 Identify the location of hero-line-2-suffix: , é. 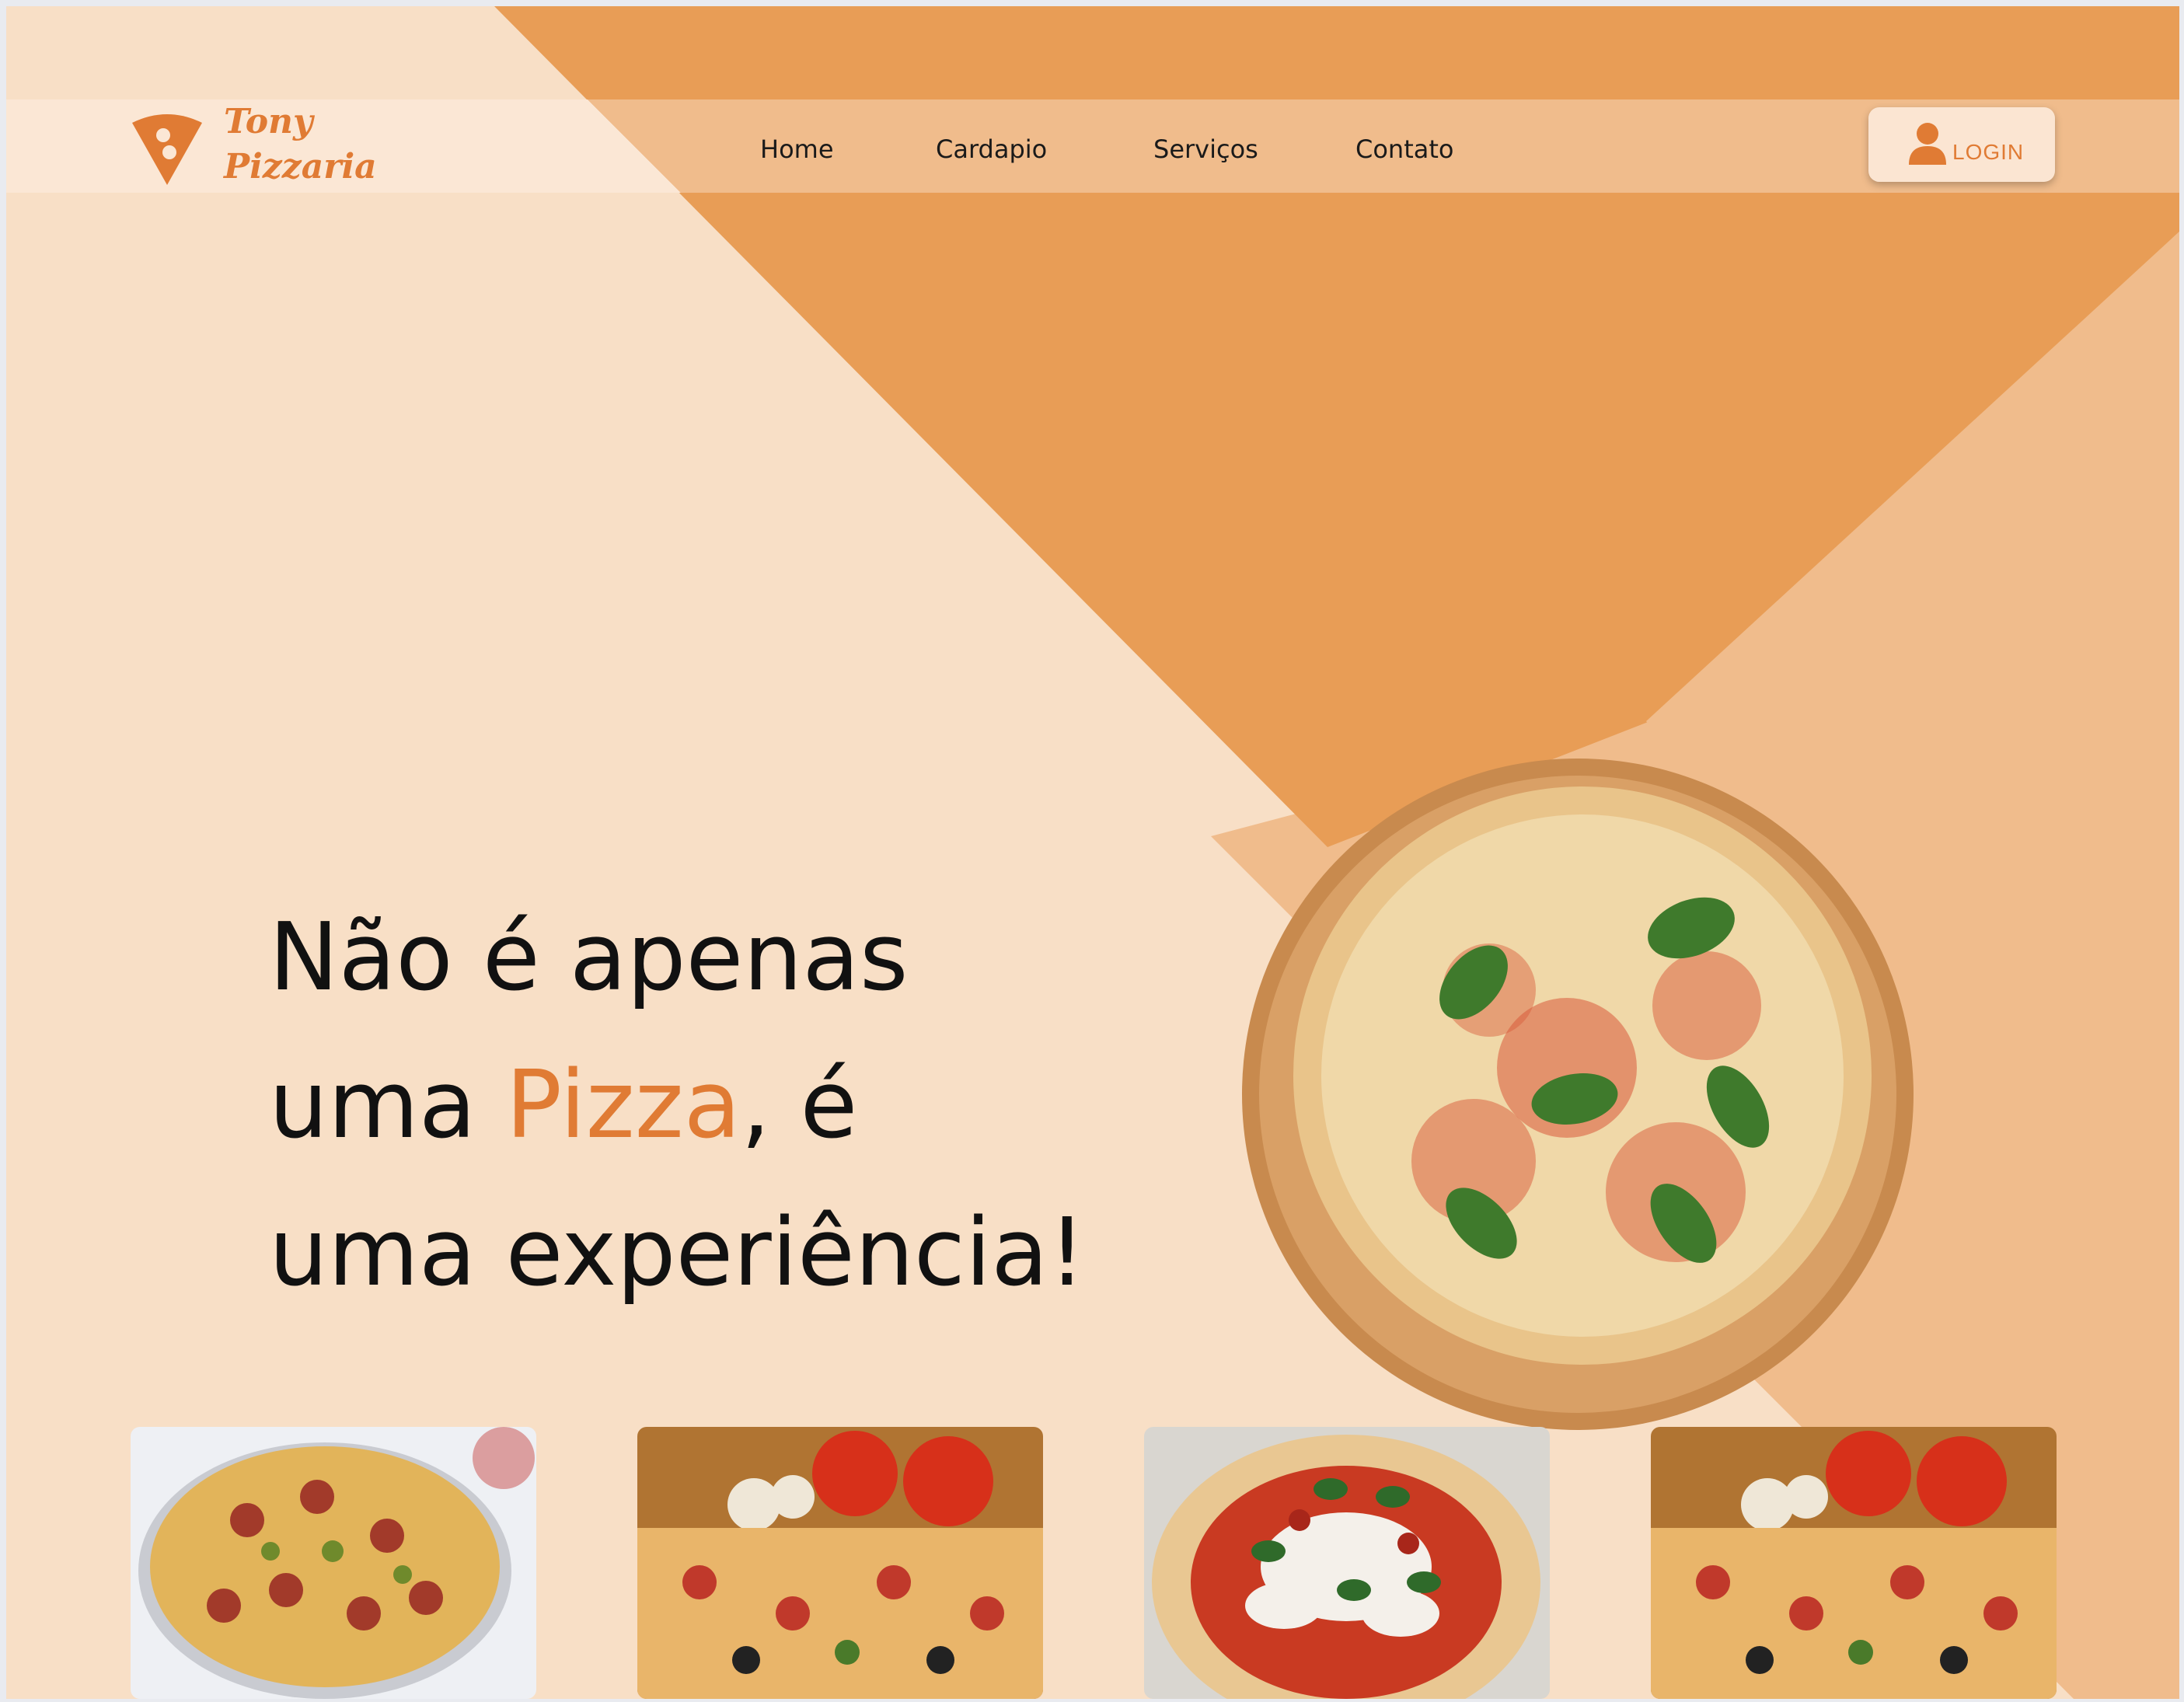
(800, 1106).